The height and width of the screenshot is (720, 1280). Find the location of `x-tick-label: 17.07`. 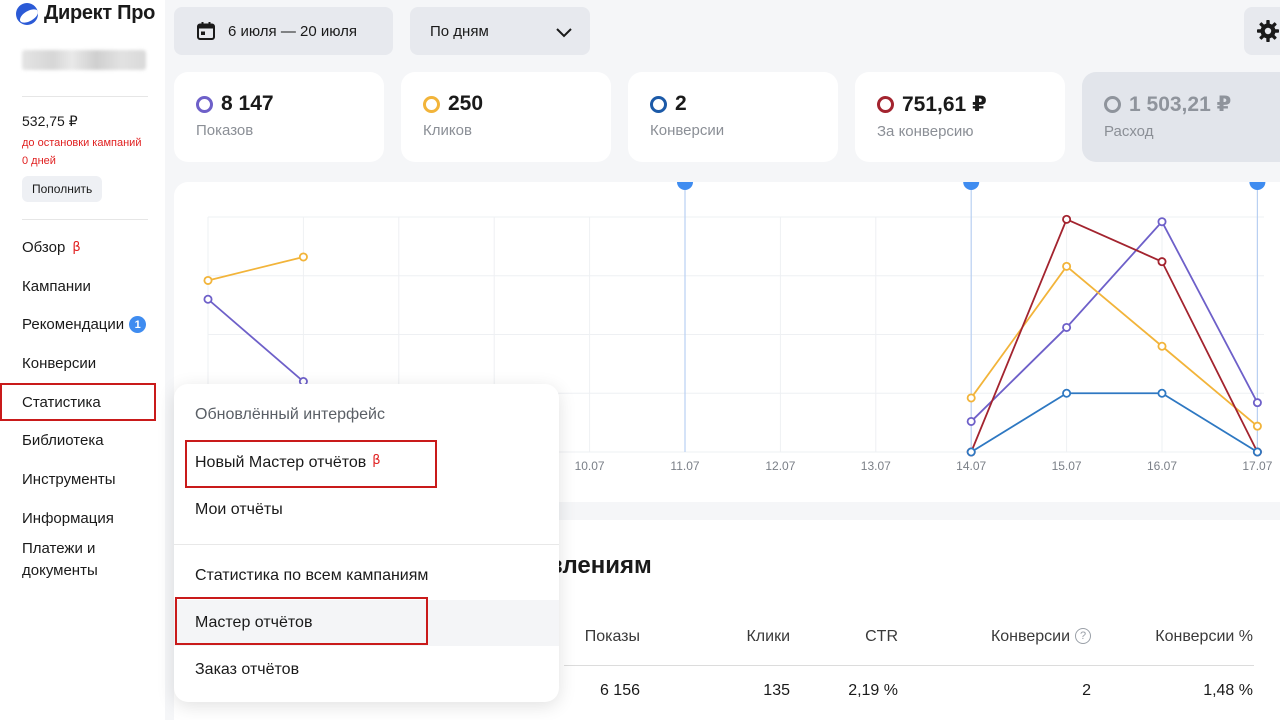

x-tick-label: 17.07 is located at coordinates (1257, 466).